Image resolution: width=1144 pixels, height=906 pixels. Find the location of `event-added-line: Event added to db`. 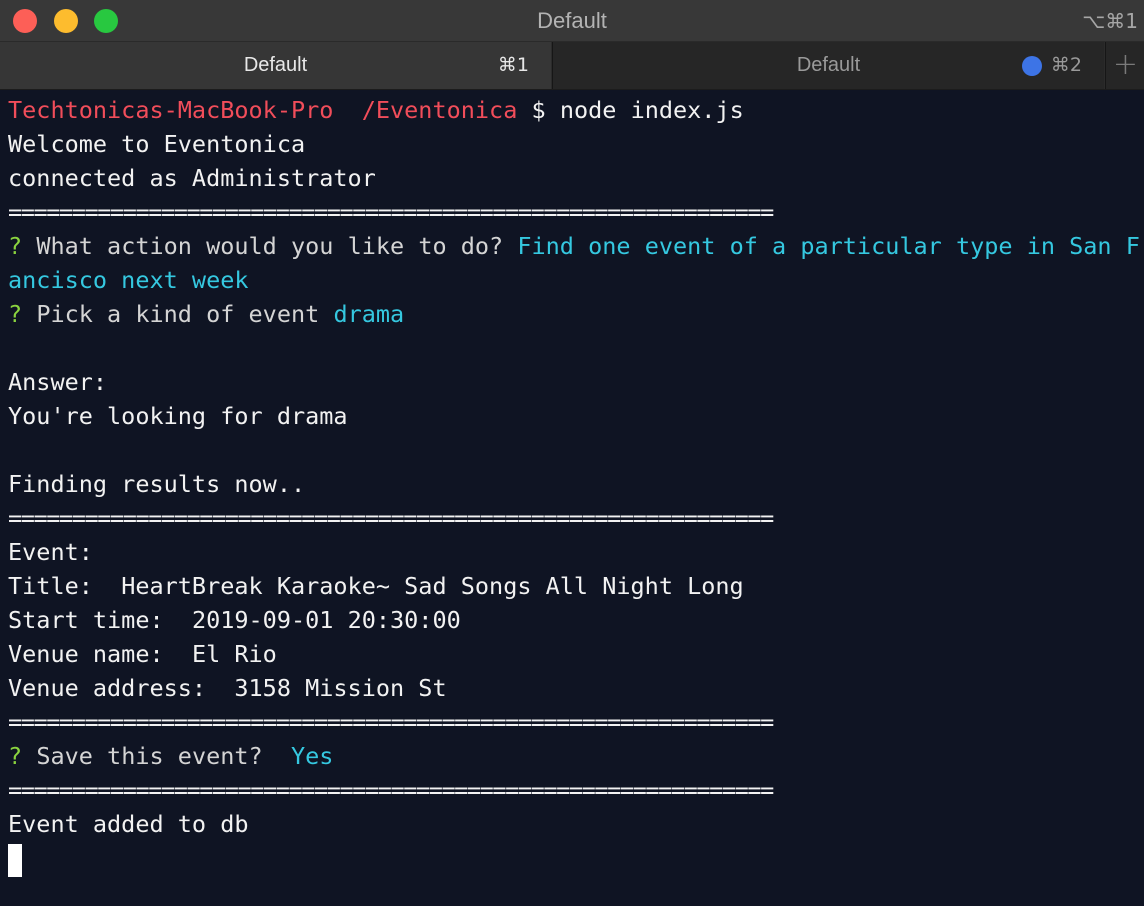

event-added-line: Event added to db is located at coordinates (128, 824).